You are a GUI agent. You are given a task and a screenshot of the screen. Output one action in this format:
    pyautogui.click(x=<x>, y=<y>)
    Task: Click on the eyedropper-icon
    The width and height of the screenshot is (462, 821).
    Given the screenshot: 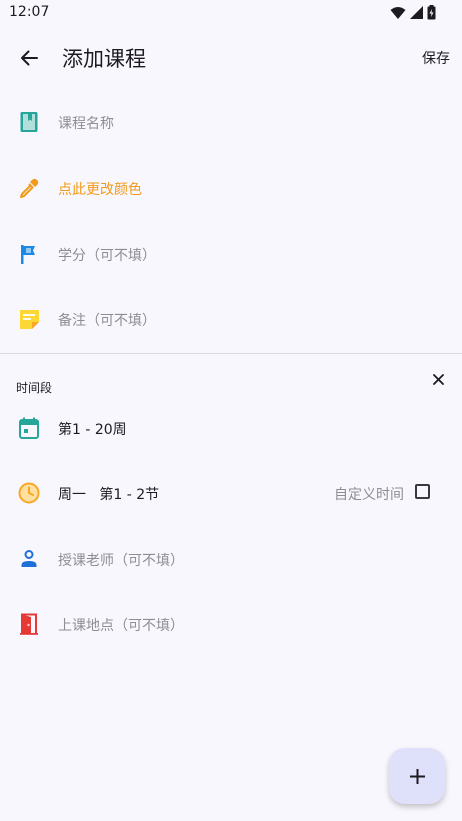 What is the action you would take?
    pyautogui.click(x=29, y=188)
    